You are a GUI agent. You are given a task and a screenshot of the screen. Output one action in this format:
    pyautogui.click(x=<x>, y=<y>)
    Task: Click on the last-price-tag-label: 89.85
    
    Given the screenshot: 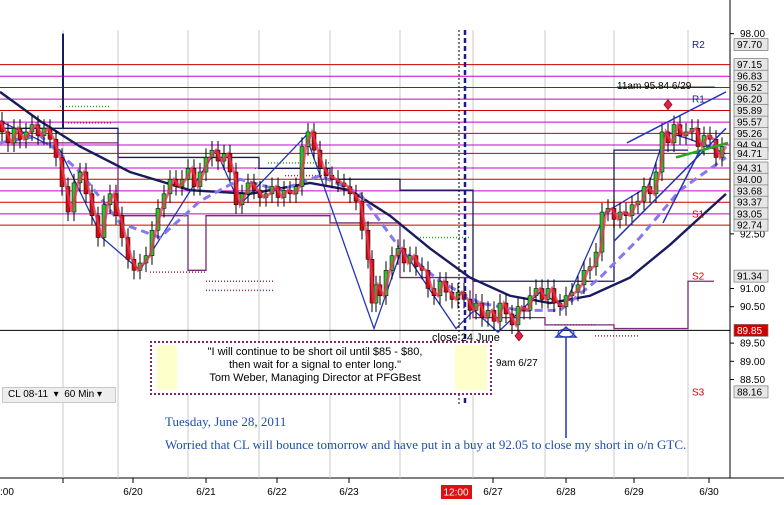 What is the action you would take?
    pyautogui.click(x=749, y=331)
    